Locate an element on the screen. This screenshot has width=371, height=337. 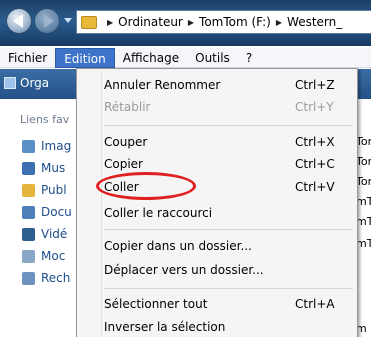
breadcrumb-folder: Western_ is located at coordinates (314, 22).